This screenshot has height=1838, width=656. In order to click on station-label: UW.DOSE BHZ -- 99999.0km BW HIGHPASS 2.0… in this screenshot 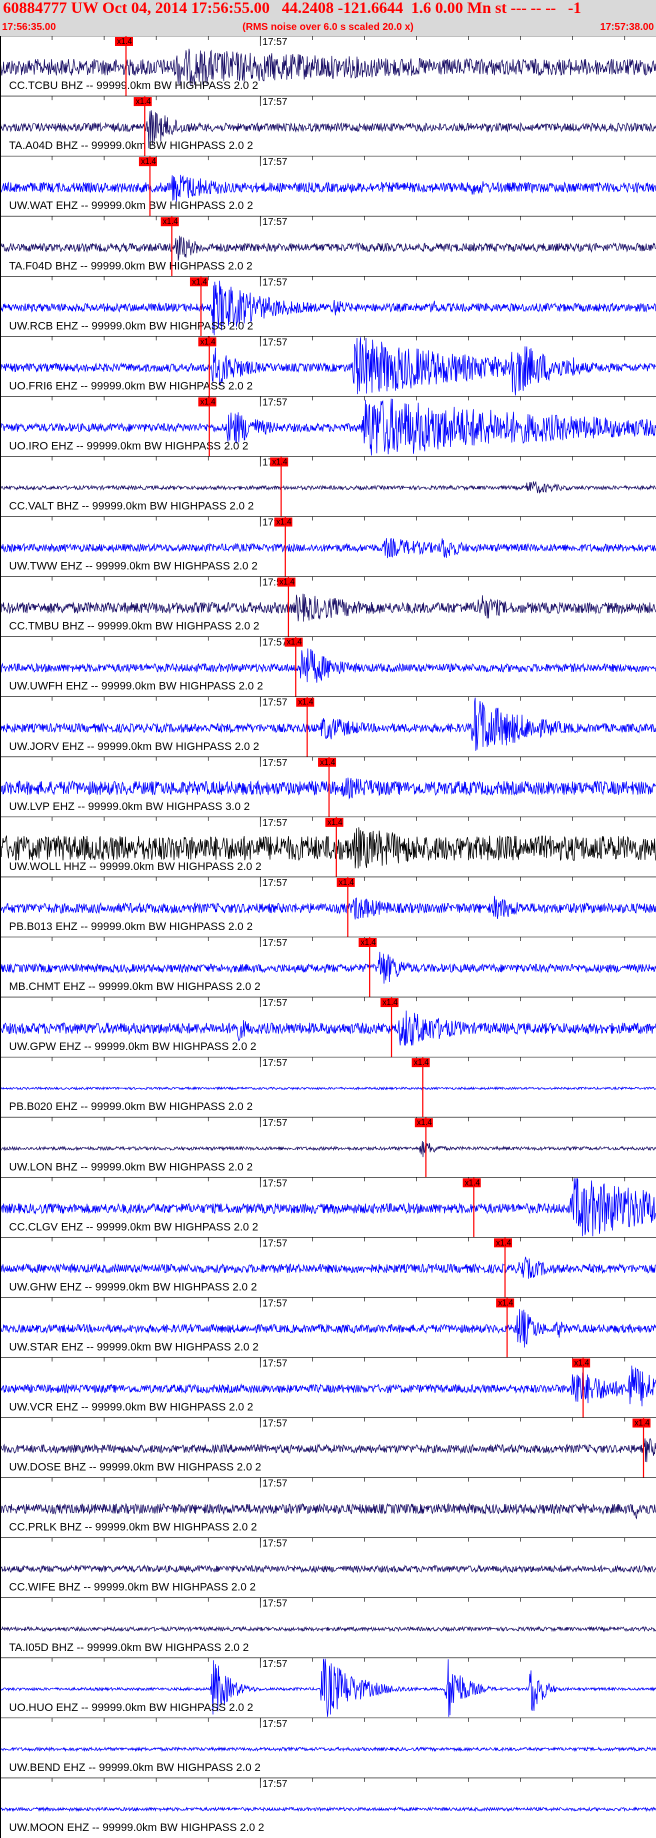, I will do `click(135, 1468)`.